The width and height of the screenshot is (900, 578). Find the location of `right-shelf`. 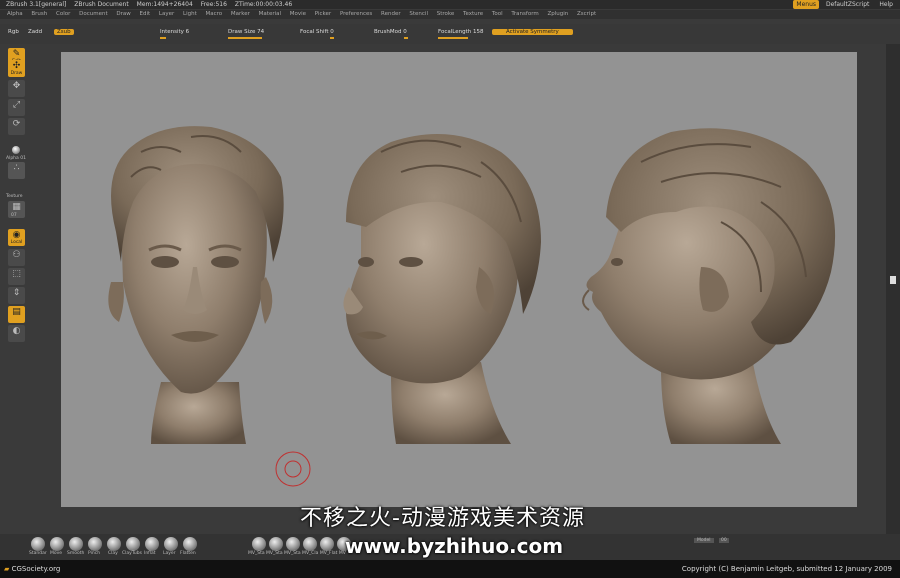

right-shelf is located at coordinates (893, 289).